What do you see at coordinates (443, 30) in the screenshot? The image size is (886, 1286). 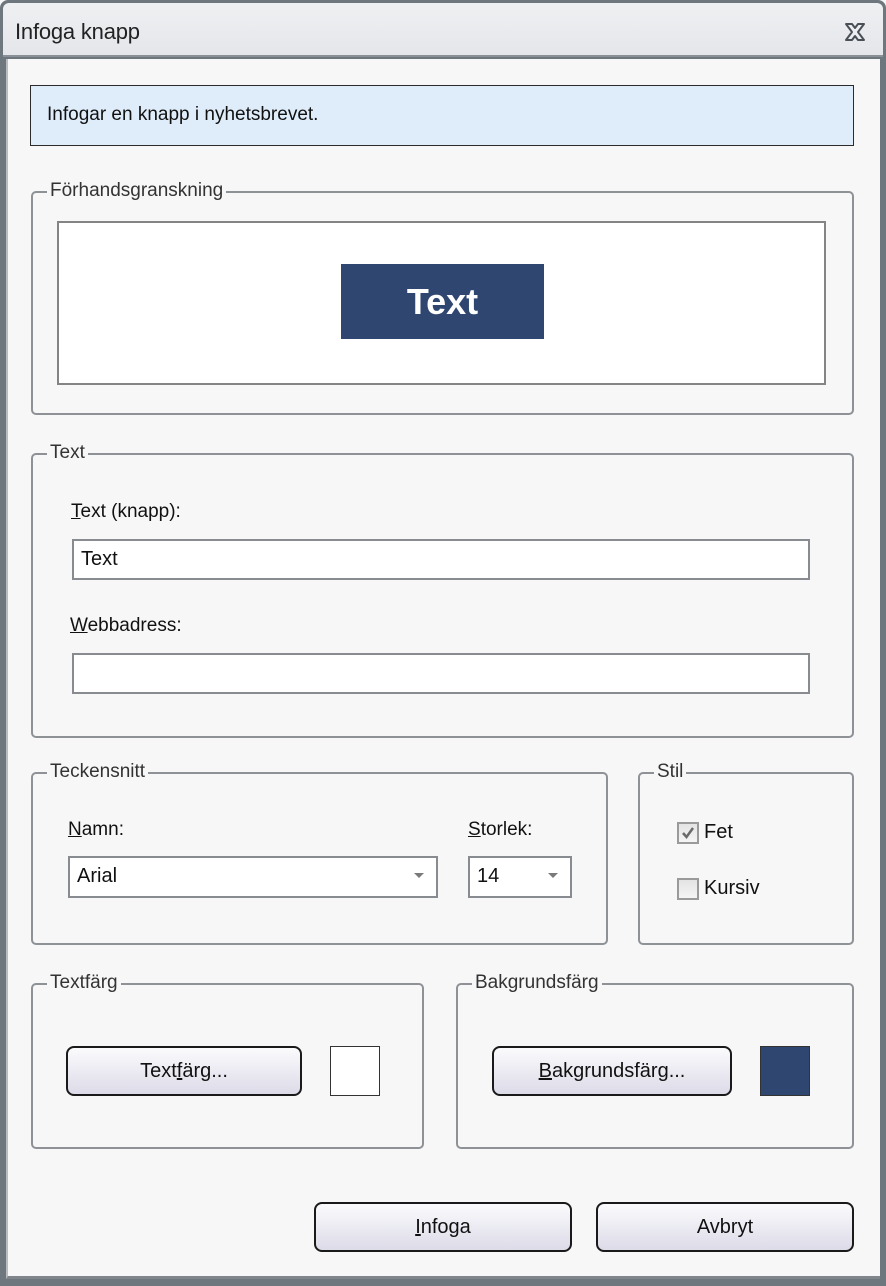 I see `title-bar: Infoga knapp` at bounding box center [443, 30].